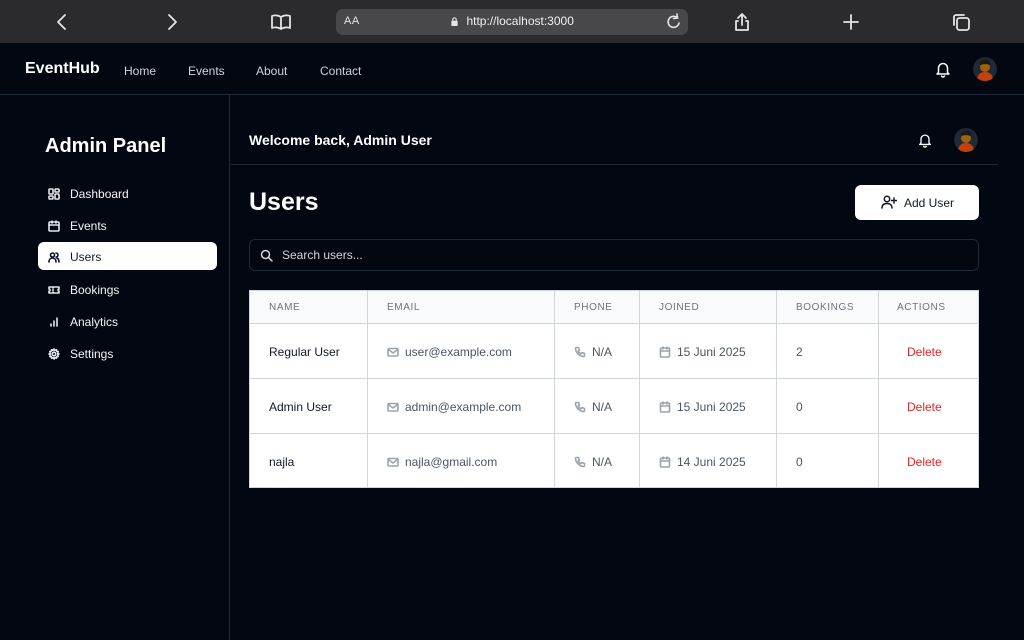 The height and width of the screenshot is (640, 1024). What do you see at coordinates (679, 307) in the screenshot?
I see `header-joined: JOINED` at bounding box center [679, 307].